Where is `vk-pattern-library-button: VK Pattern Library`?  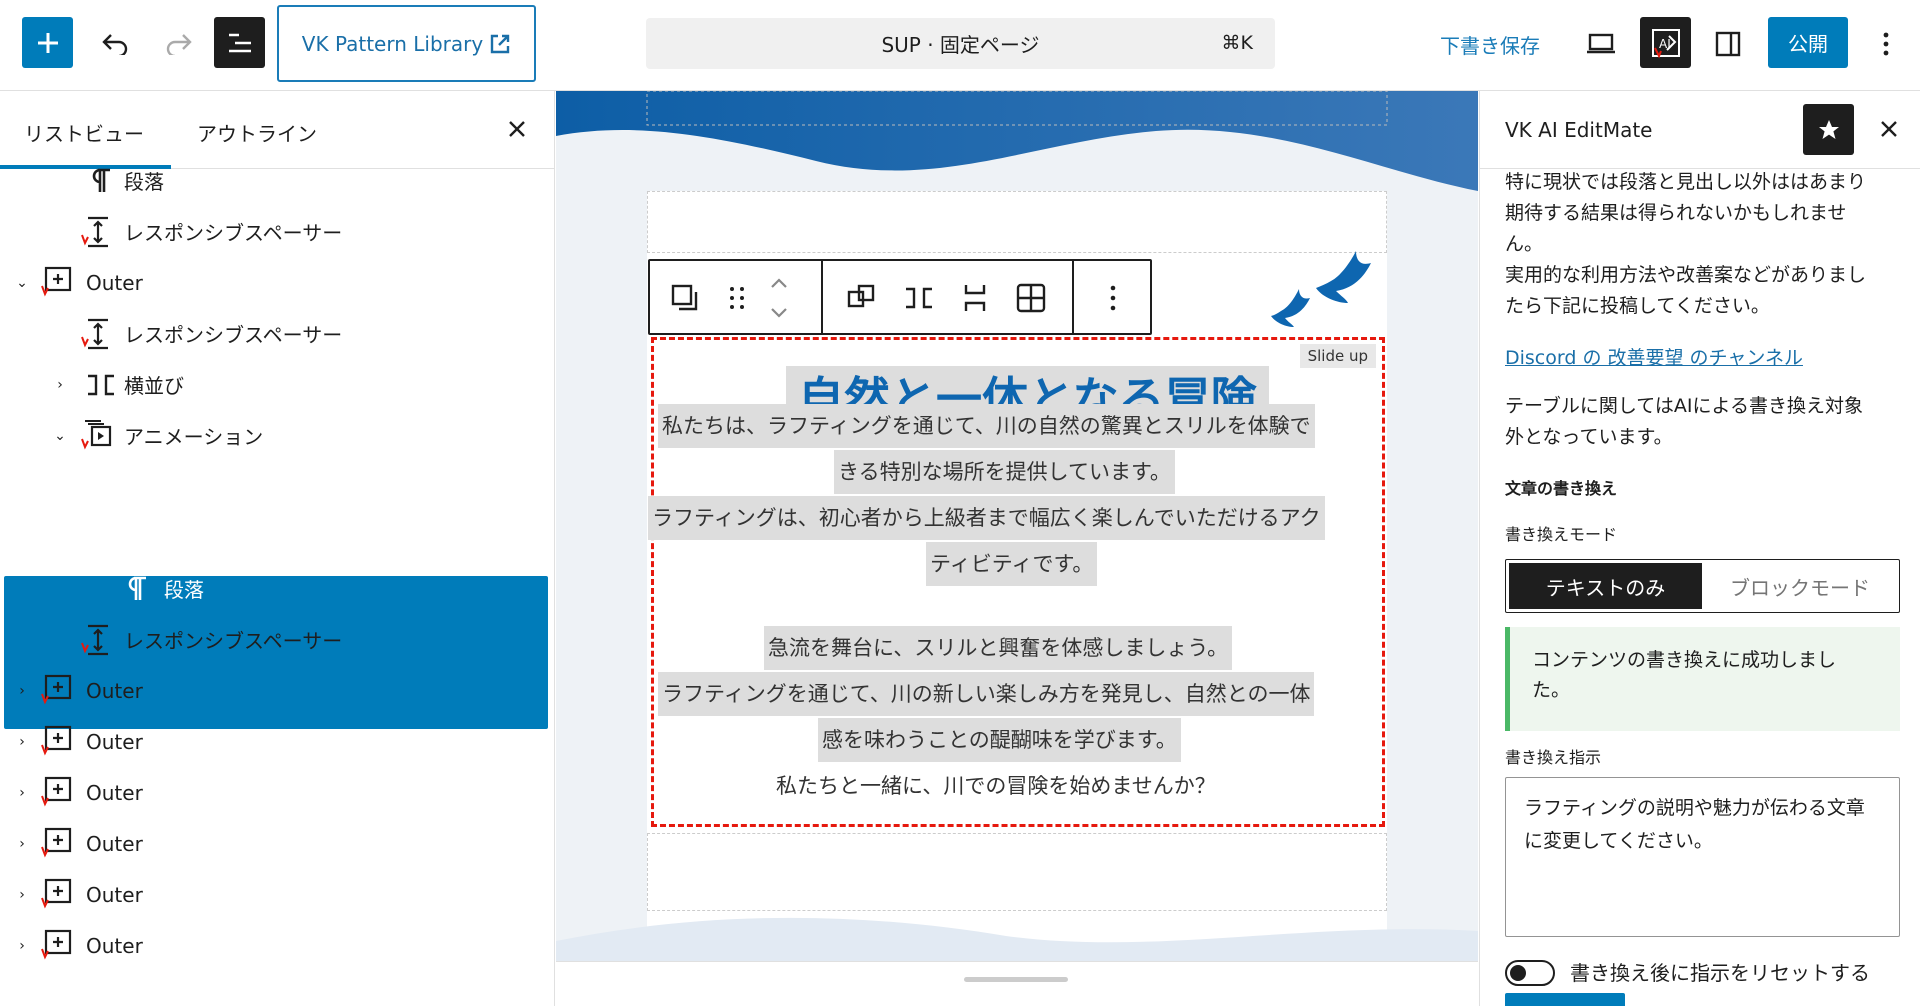
vk-pattern-library-button: VK Pattern Library is located at coordinates (406, 43).